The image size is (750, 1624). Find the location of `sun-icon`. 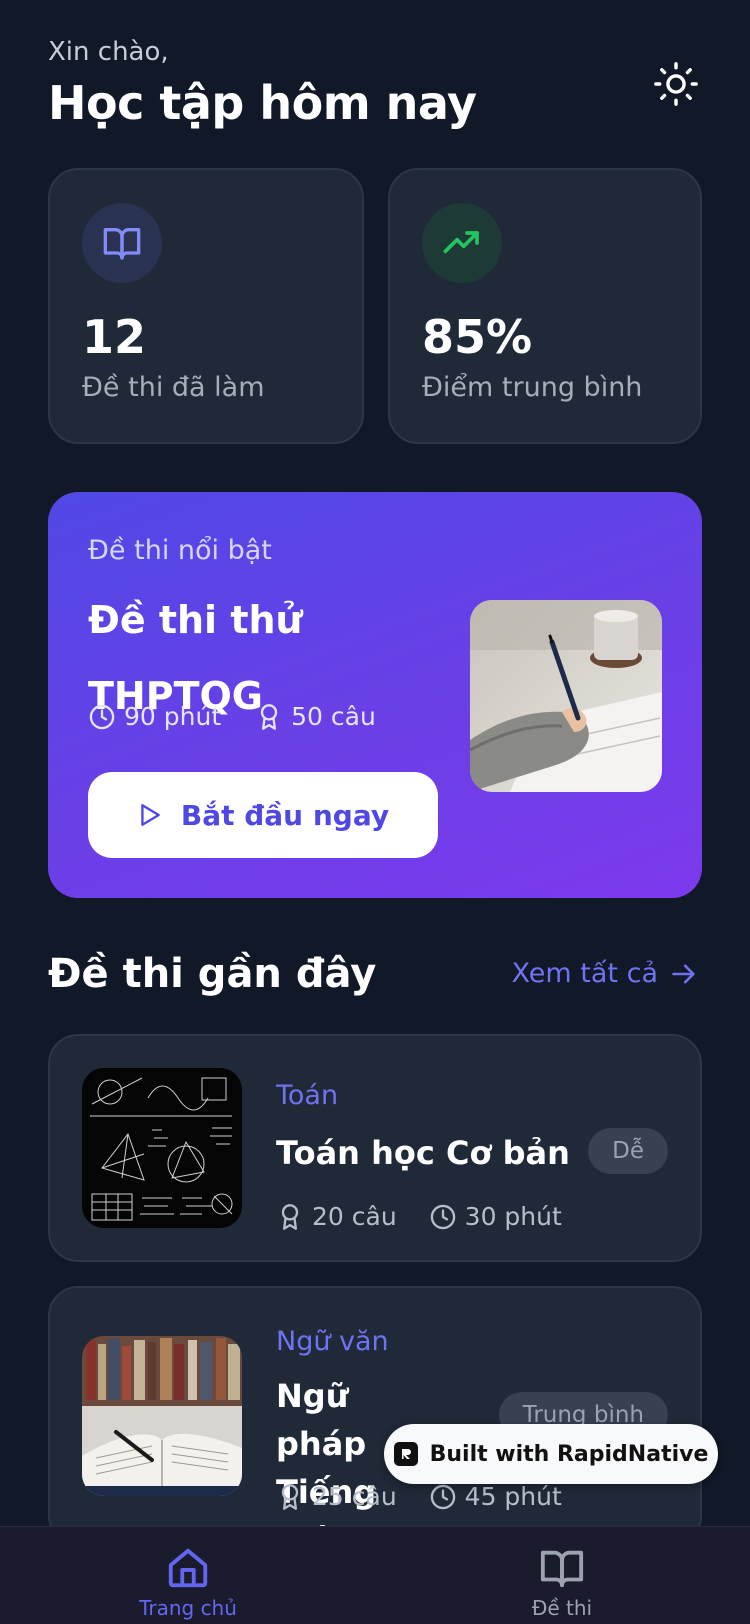

sun-icon is located at coordinates (676, 84).